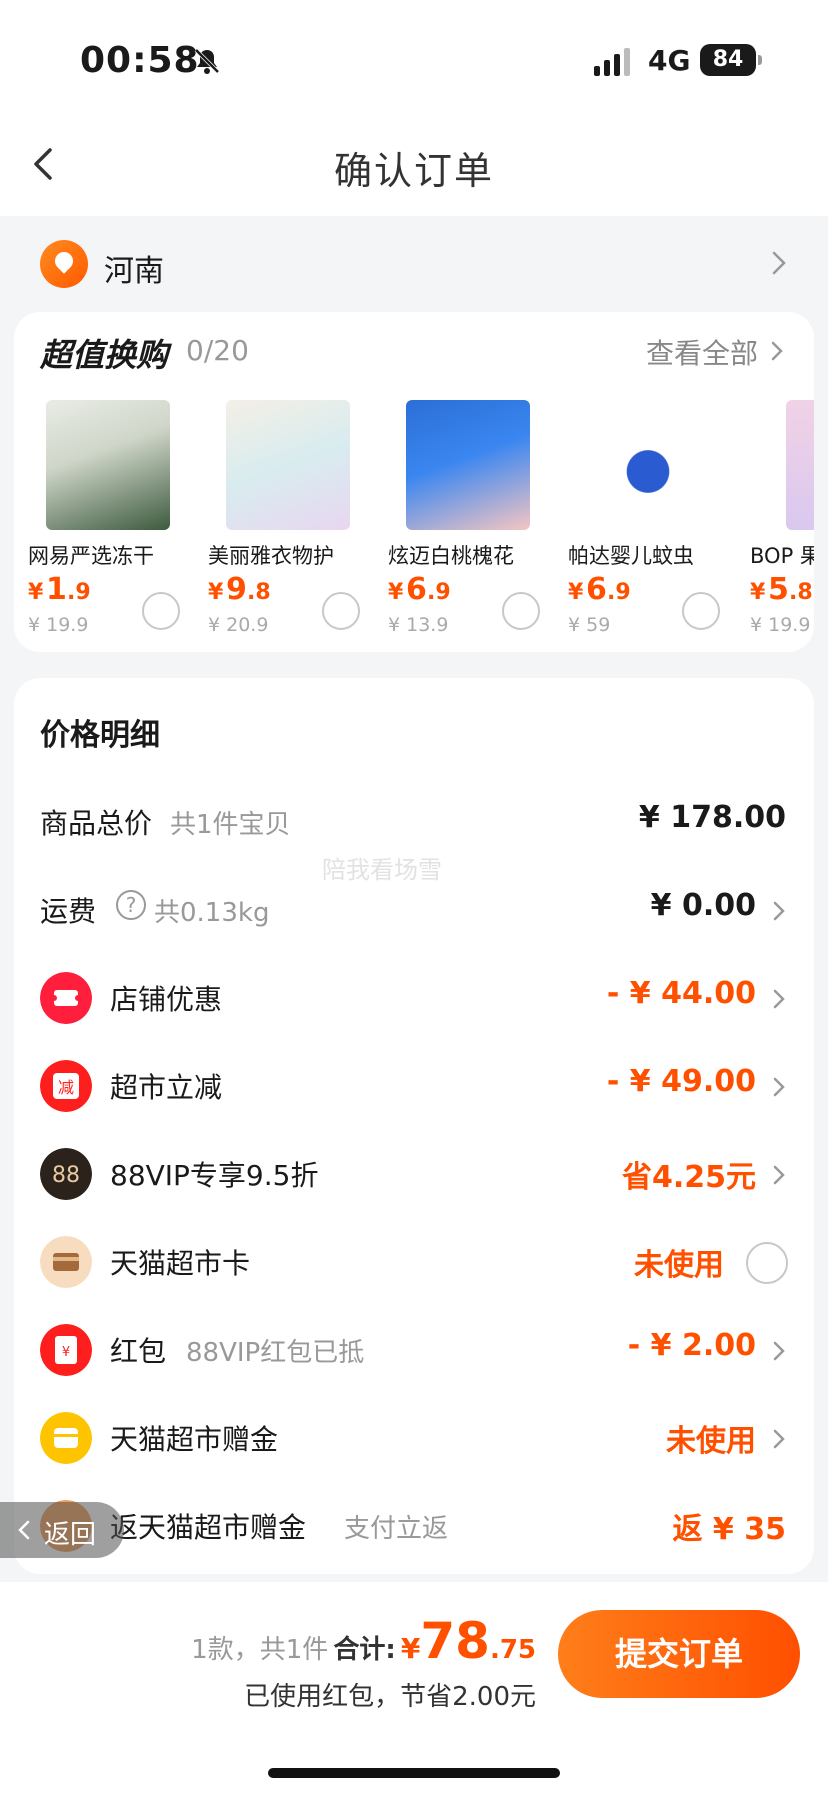 This screenshot has width=828, height=1796. I want to click on tmall-card-radio, so click(767, 1263).